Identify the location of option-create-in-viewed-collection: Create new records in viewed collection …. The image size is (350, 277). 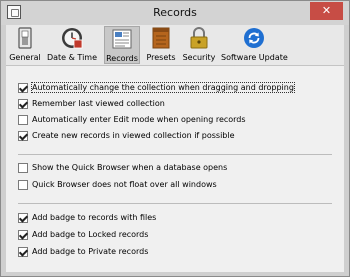
(126, 136).